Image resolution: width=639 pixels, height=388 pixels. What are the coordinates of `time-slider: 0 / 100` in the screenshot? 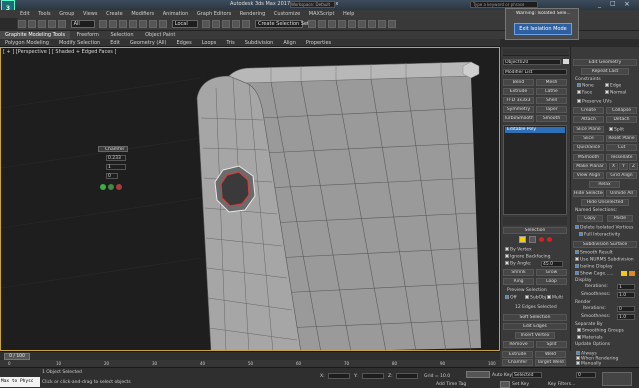 It's located at (250, 355).